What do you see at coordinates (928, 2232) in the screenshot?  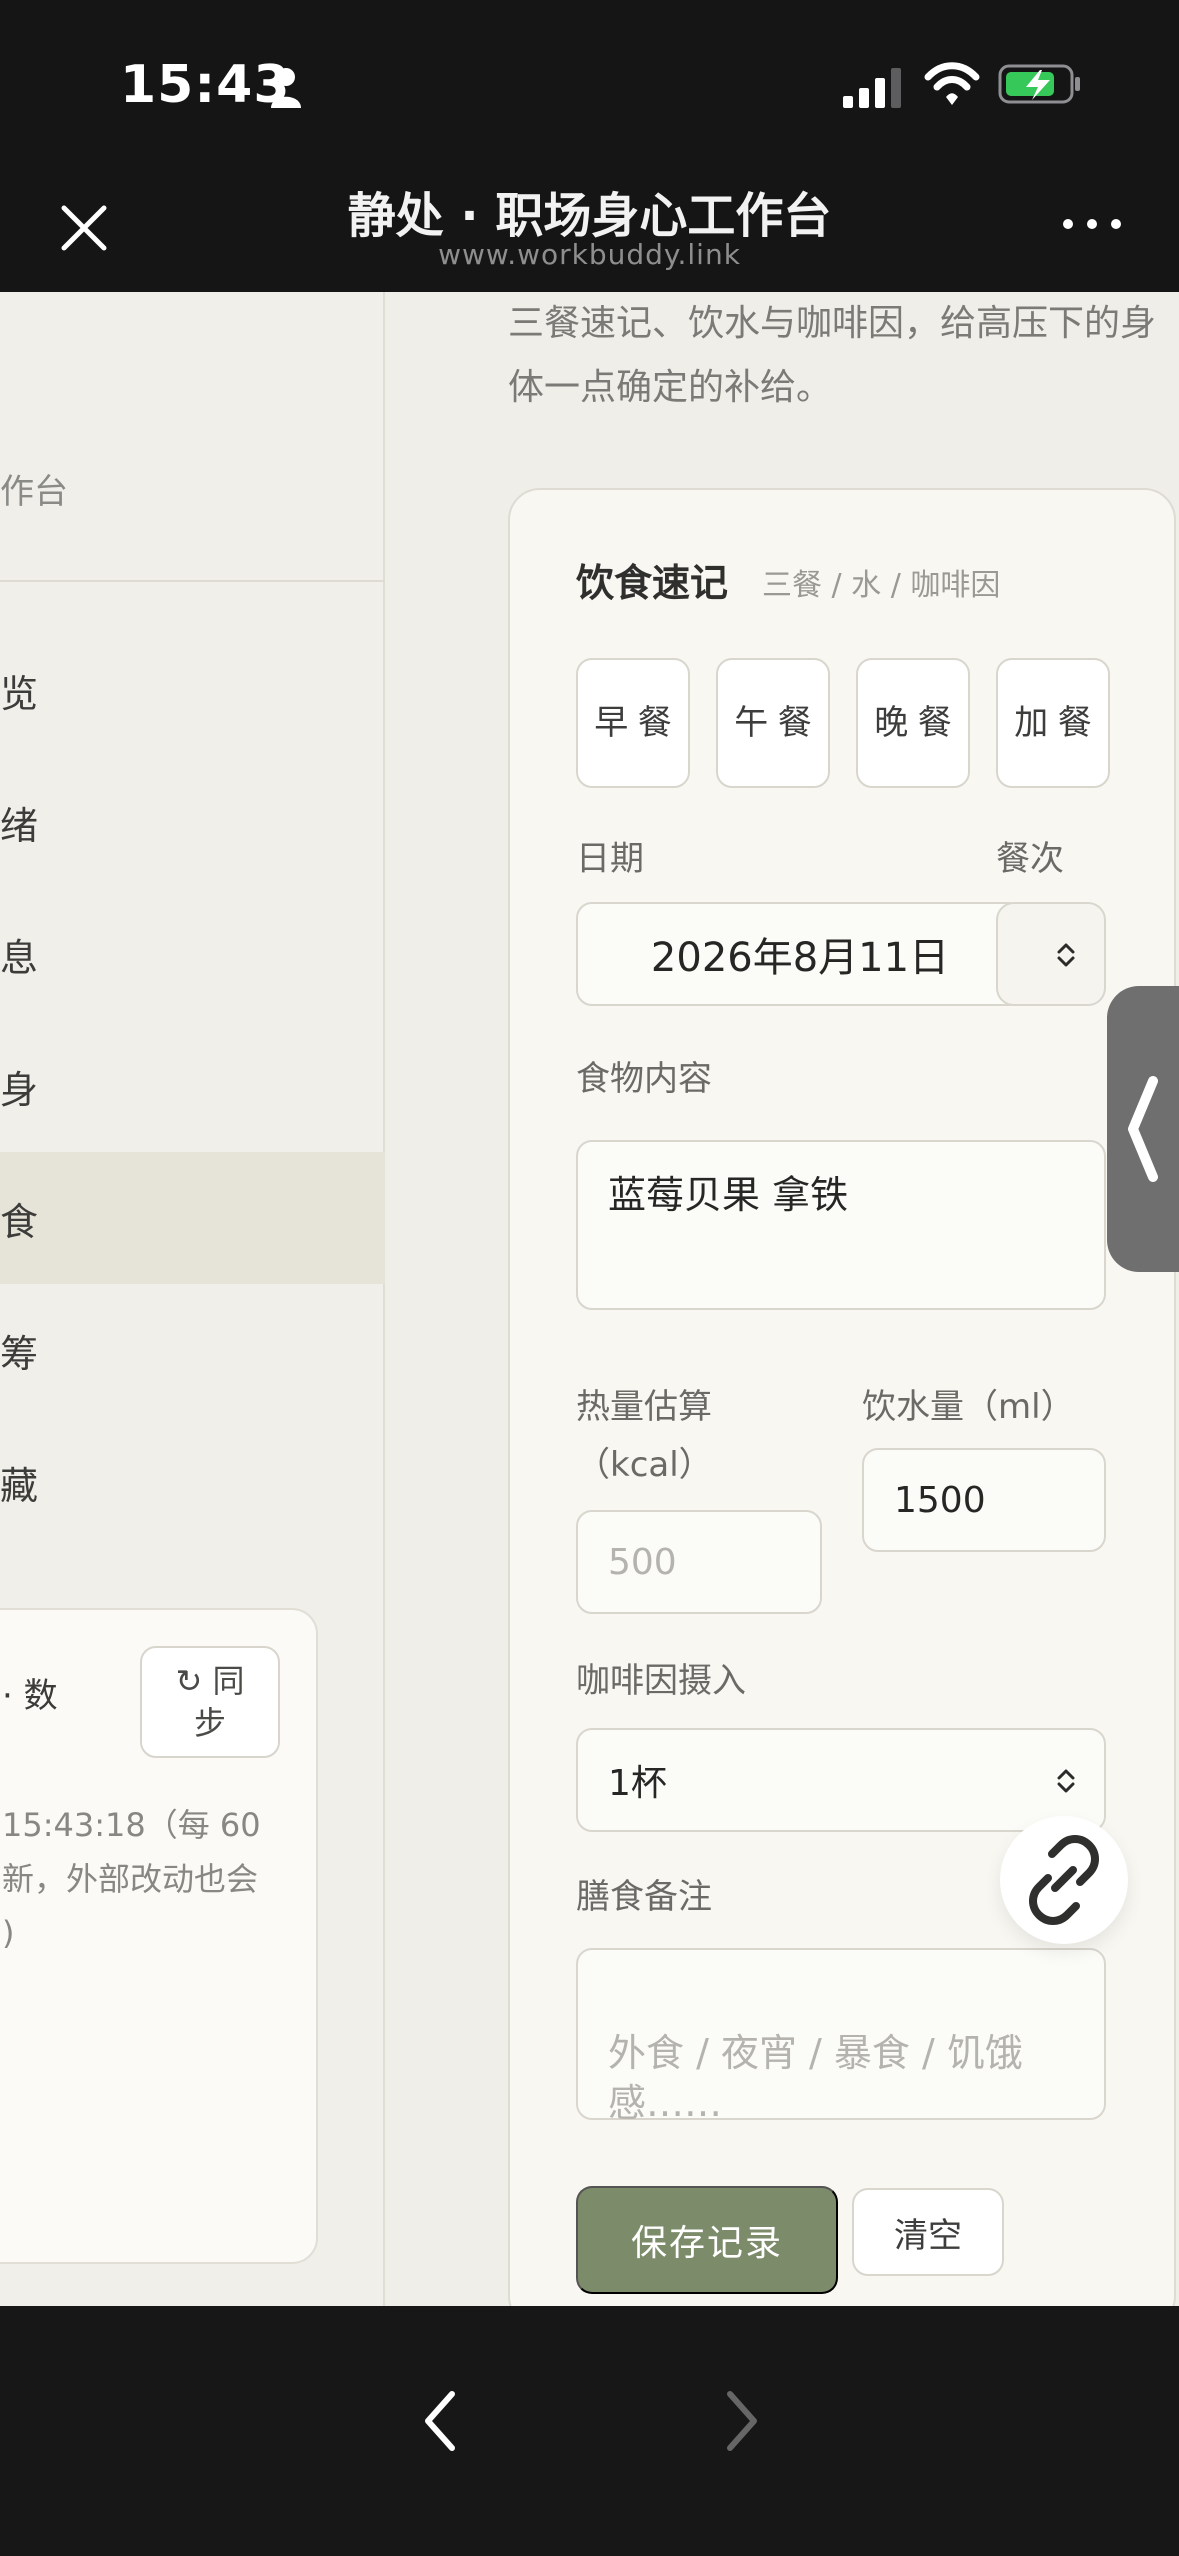 I see `clear-button: 清空` at bounding box center [928, 2232].